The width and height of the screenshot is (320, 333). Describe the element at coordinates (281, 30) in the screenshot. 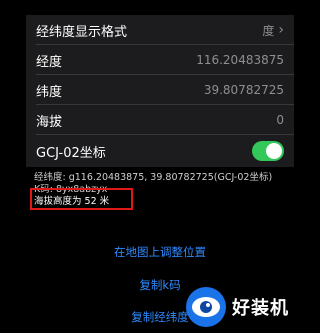

I see `chevron-right-icon: ›` at that location.